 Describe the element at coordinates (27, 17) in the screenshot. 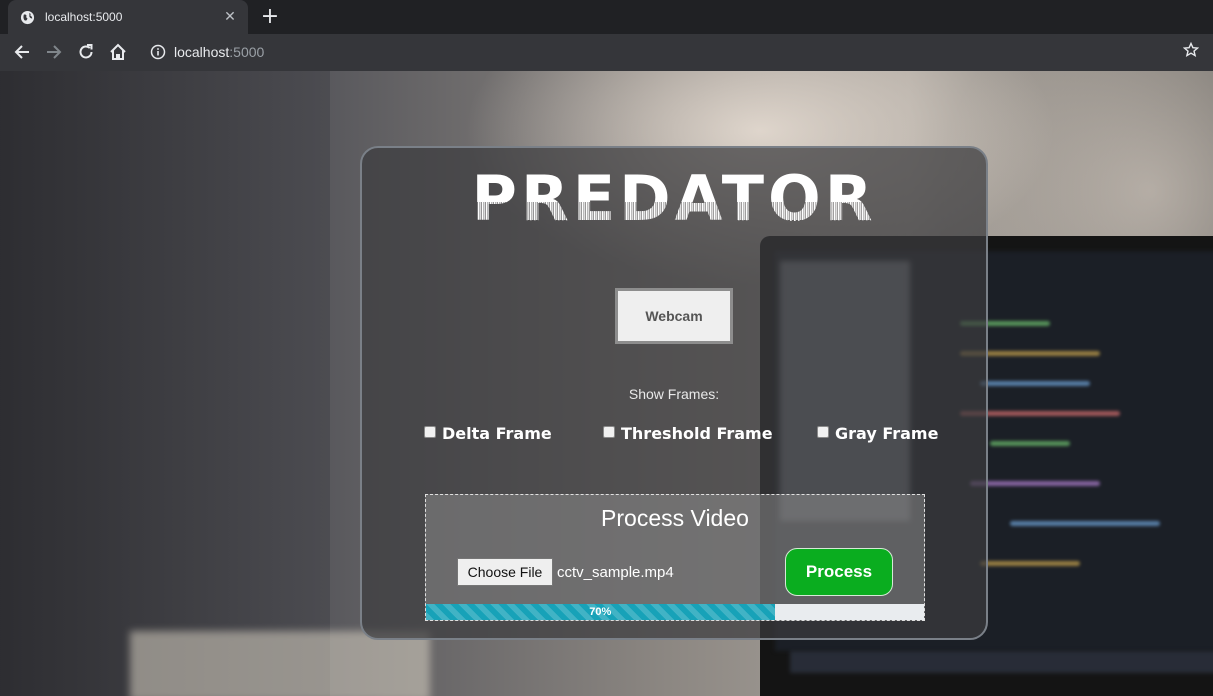

I see `globe-icon` at that location.